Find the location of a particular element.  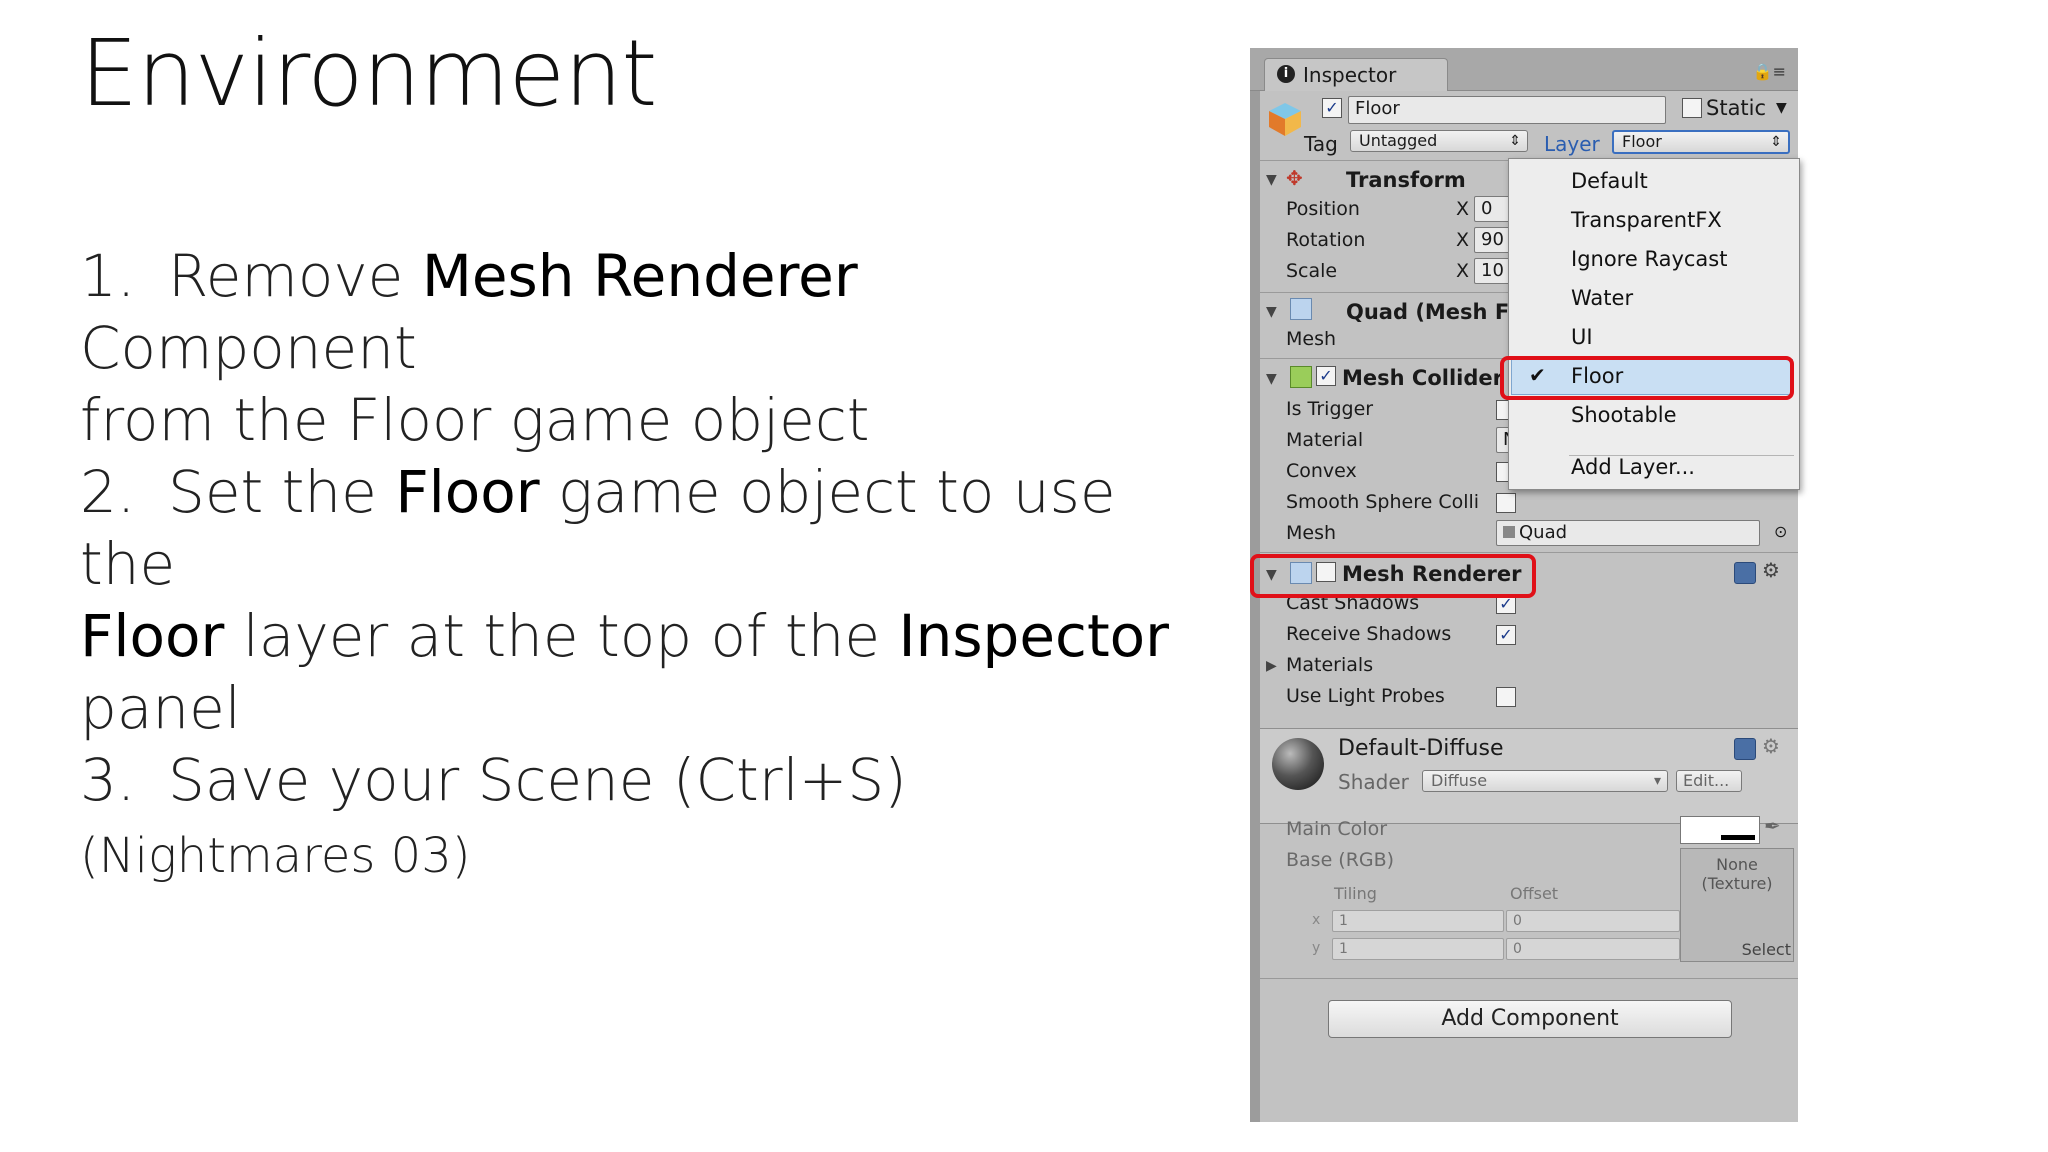

tiling-x-axis-label: x is located at coordinates (1316, 920).